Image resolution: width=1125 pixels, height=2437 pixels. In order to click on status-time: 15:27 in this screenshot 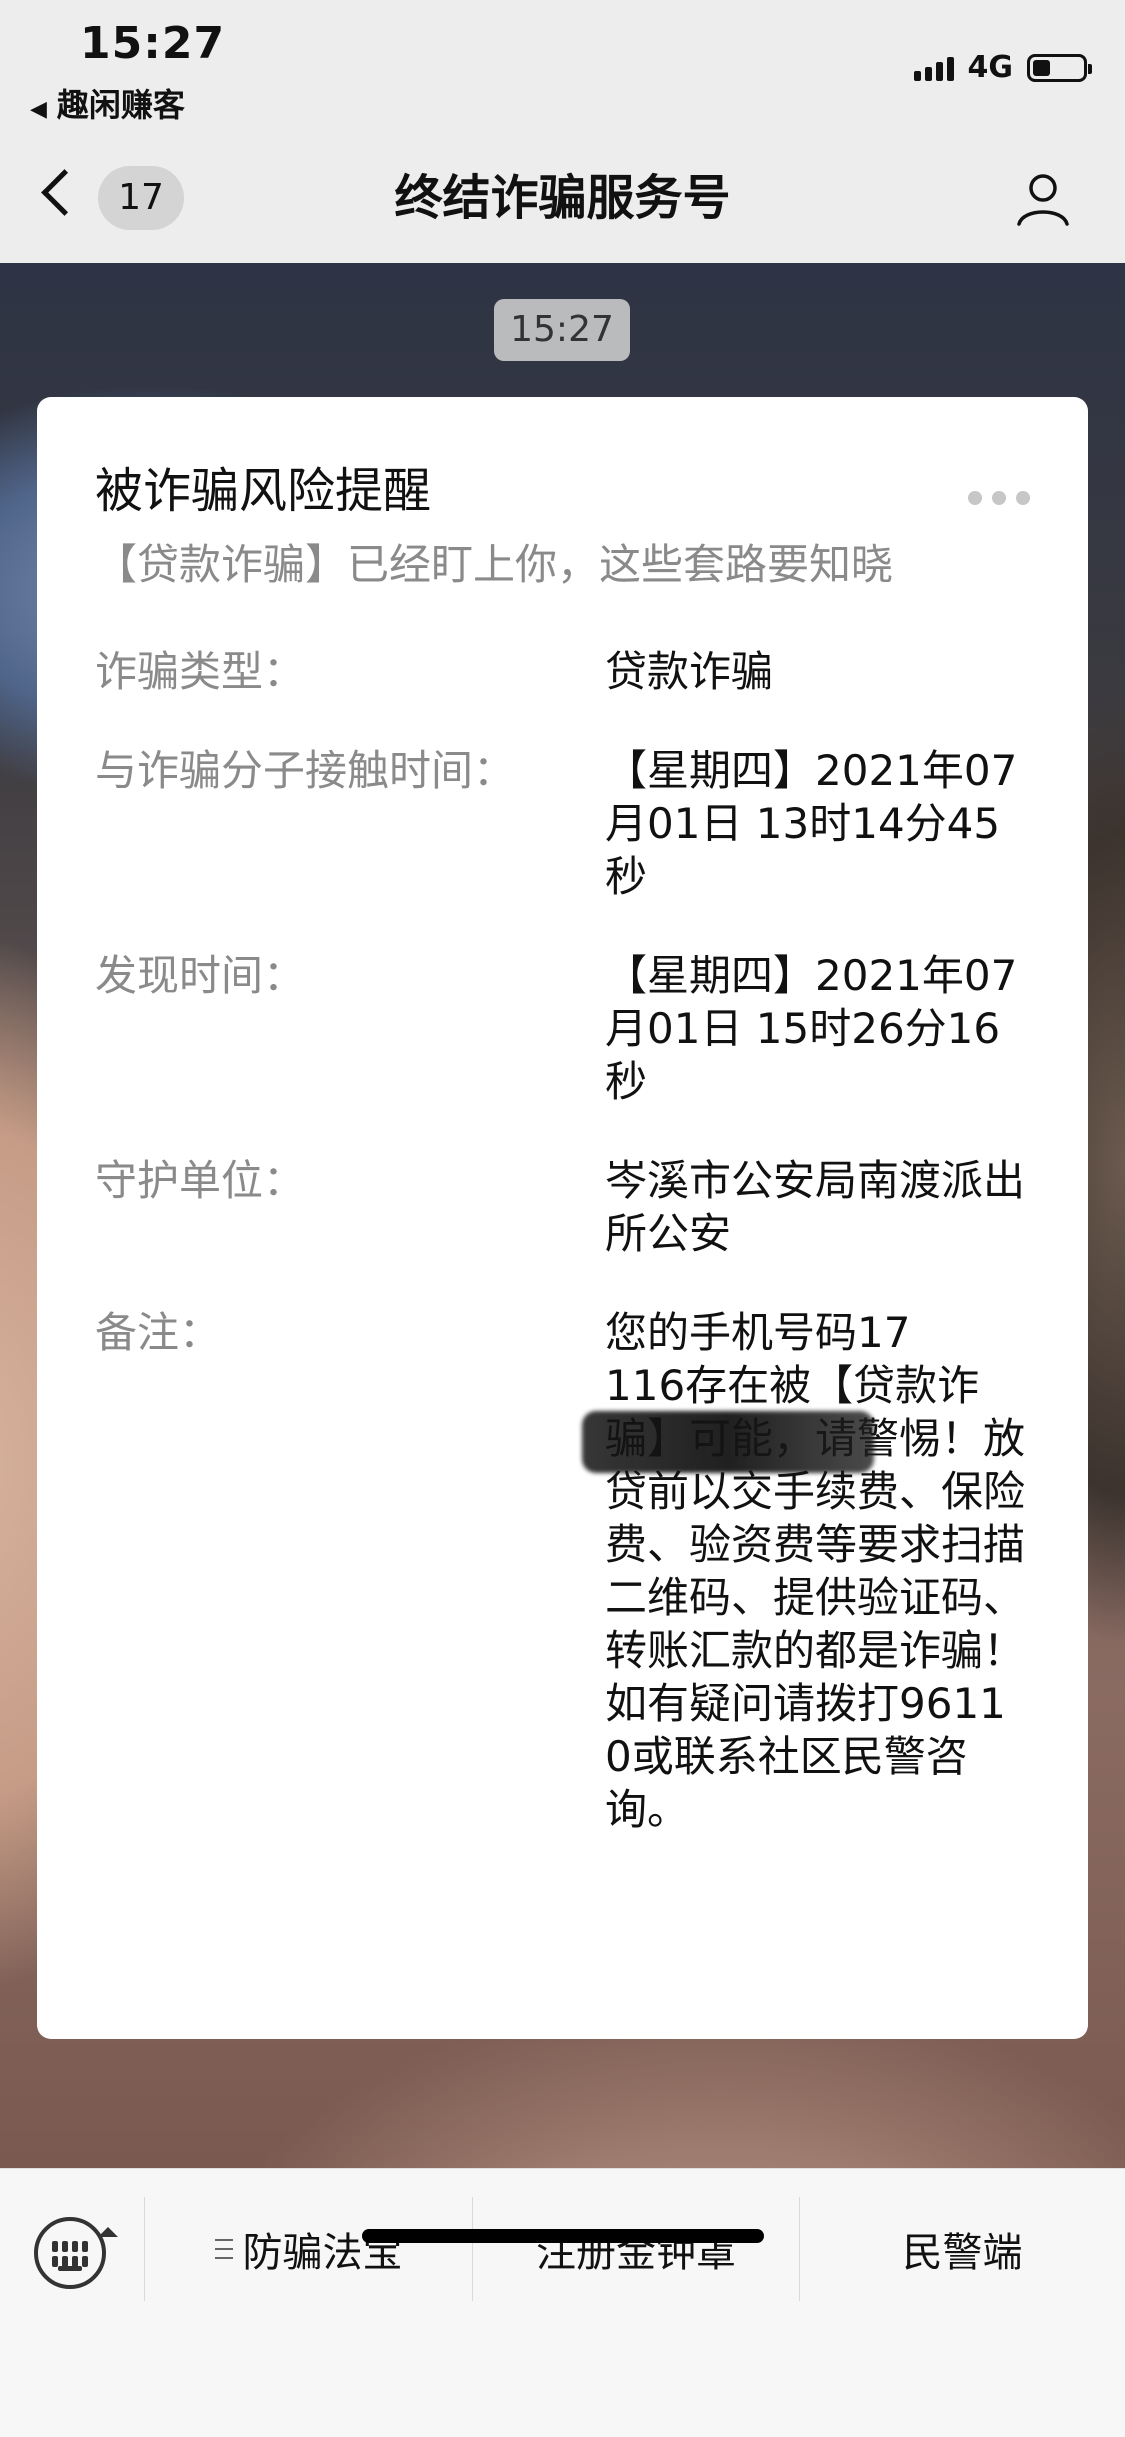, I will do `click(153, 43)`.